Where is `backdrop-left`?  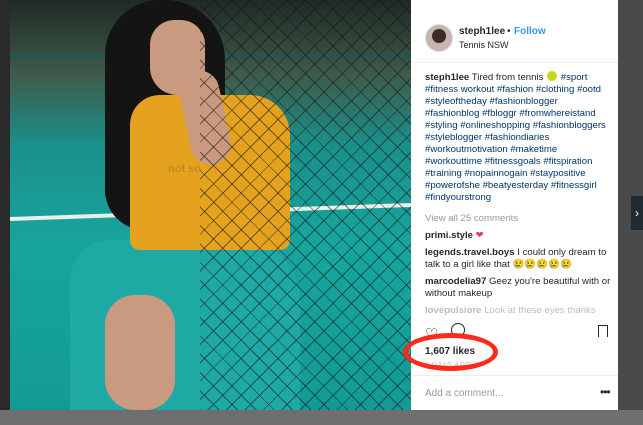 backdrop-left is located at coordinates (5, 212).